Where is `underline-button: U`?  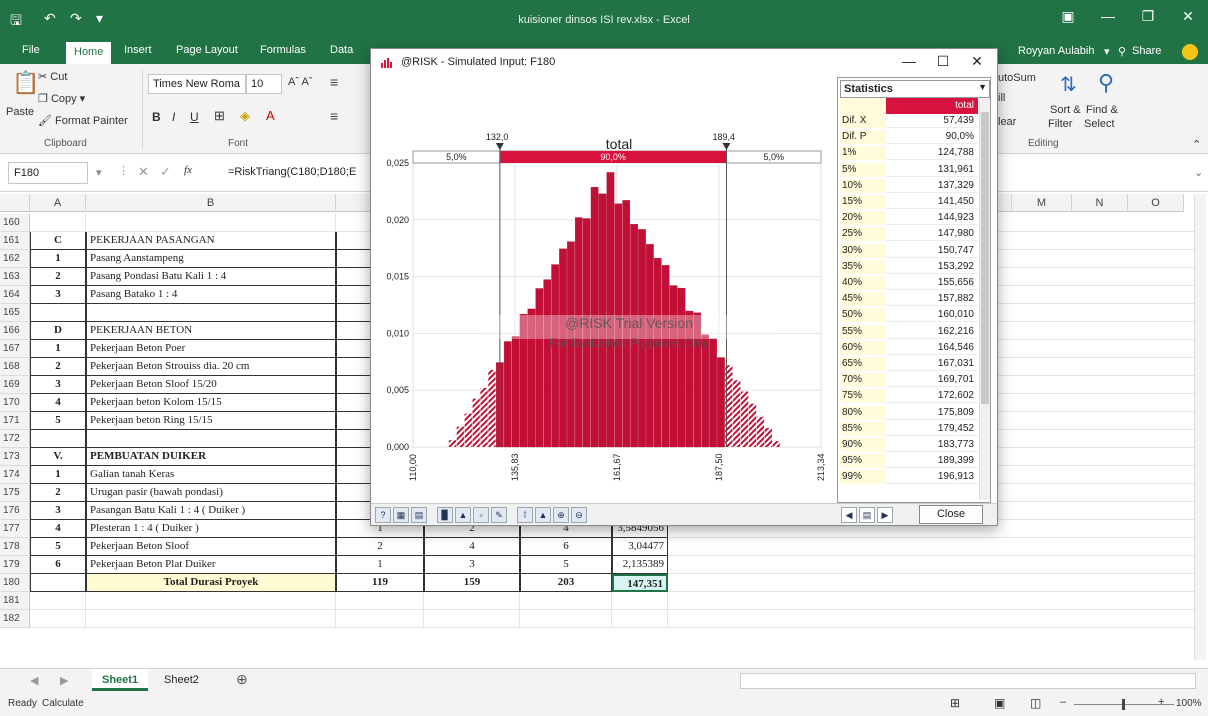
underline-button: U is located at coordinates (194, 117).